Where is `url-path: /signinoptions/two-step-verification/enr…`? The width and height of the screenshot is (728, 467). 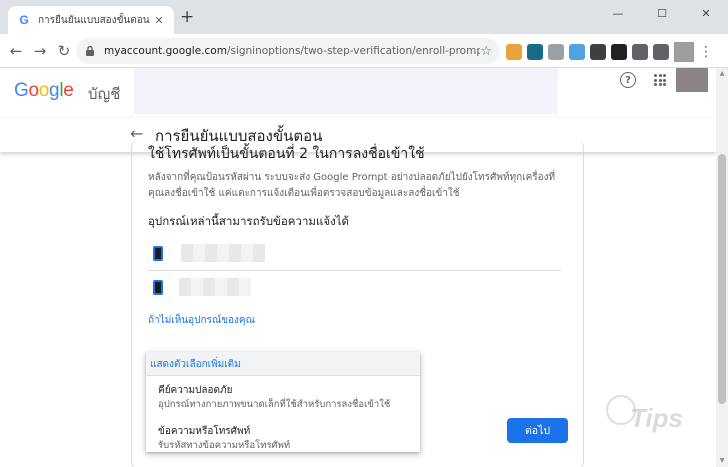 url-path: /signinoptions/two-step-verification/enr… is located at coordinates (353, 51).